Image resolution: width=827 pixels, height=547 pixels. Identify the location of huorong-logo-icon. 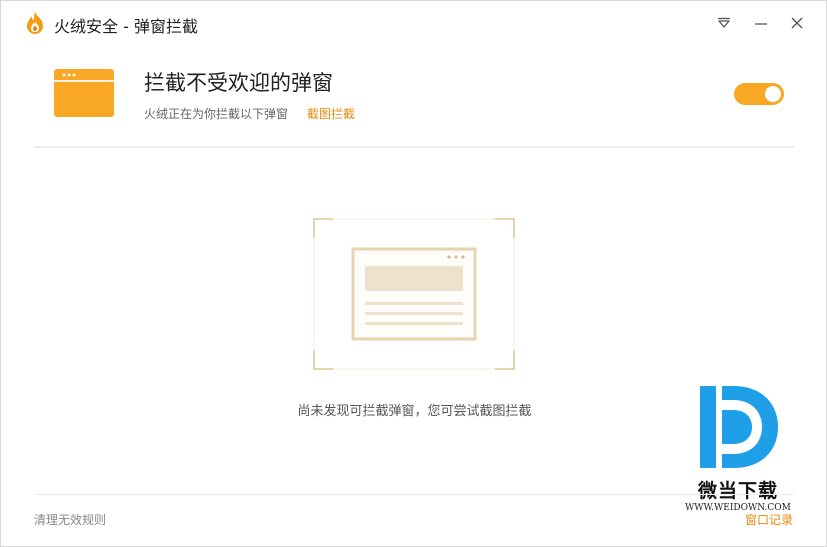
(35, 23).